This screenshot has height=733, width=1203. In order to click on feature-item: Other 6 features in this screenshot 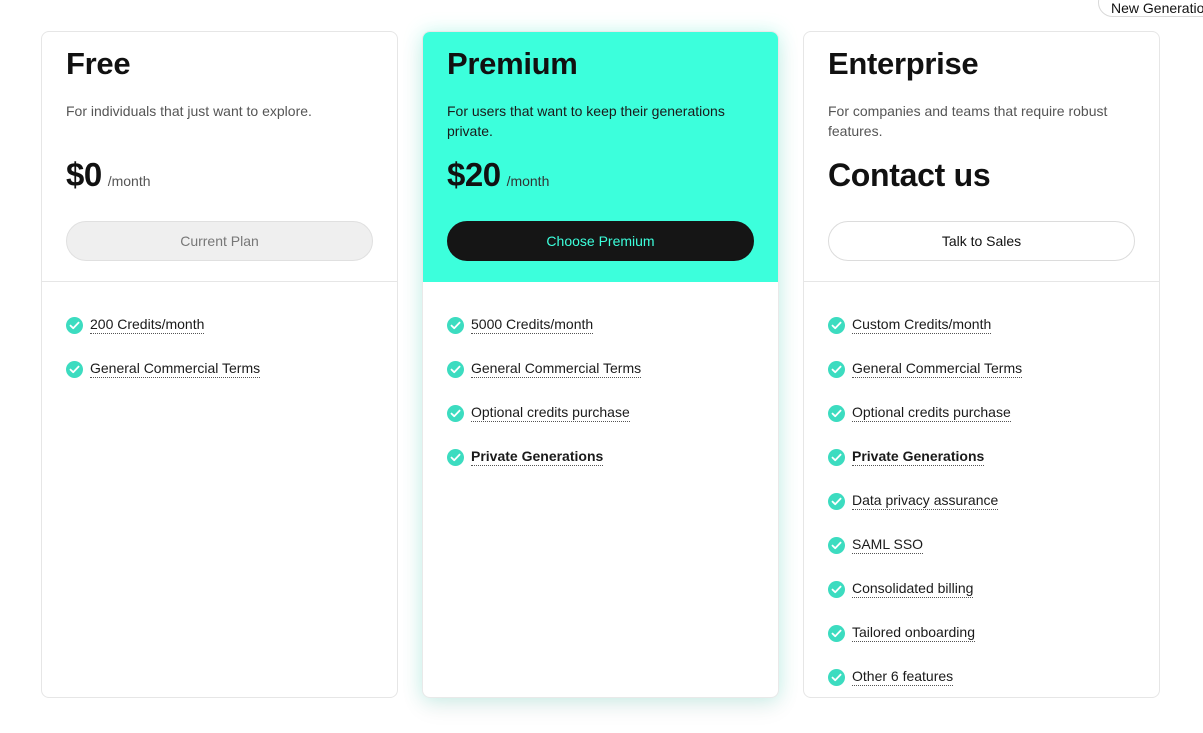, I will do `click(981, 676)`.